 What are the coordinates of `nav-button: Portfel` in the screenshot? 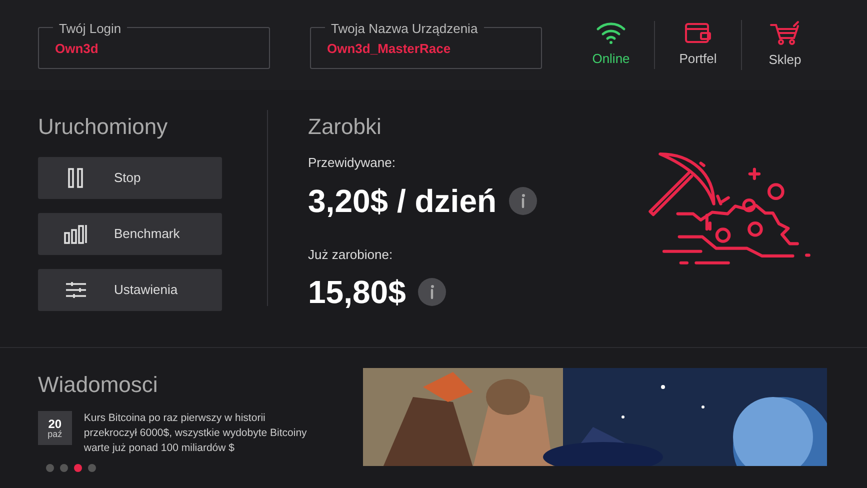 It's located at (698, 45).